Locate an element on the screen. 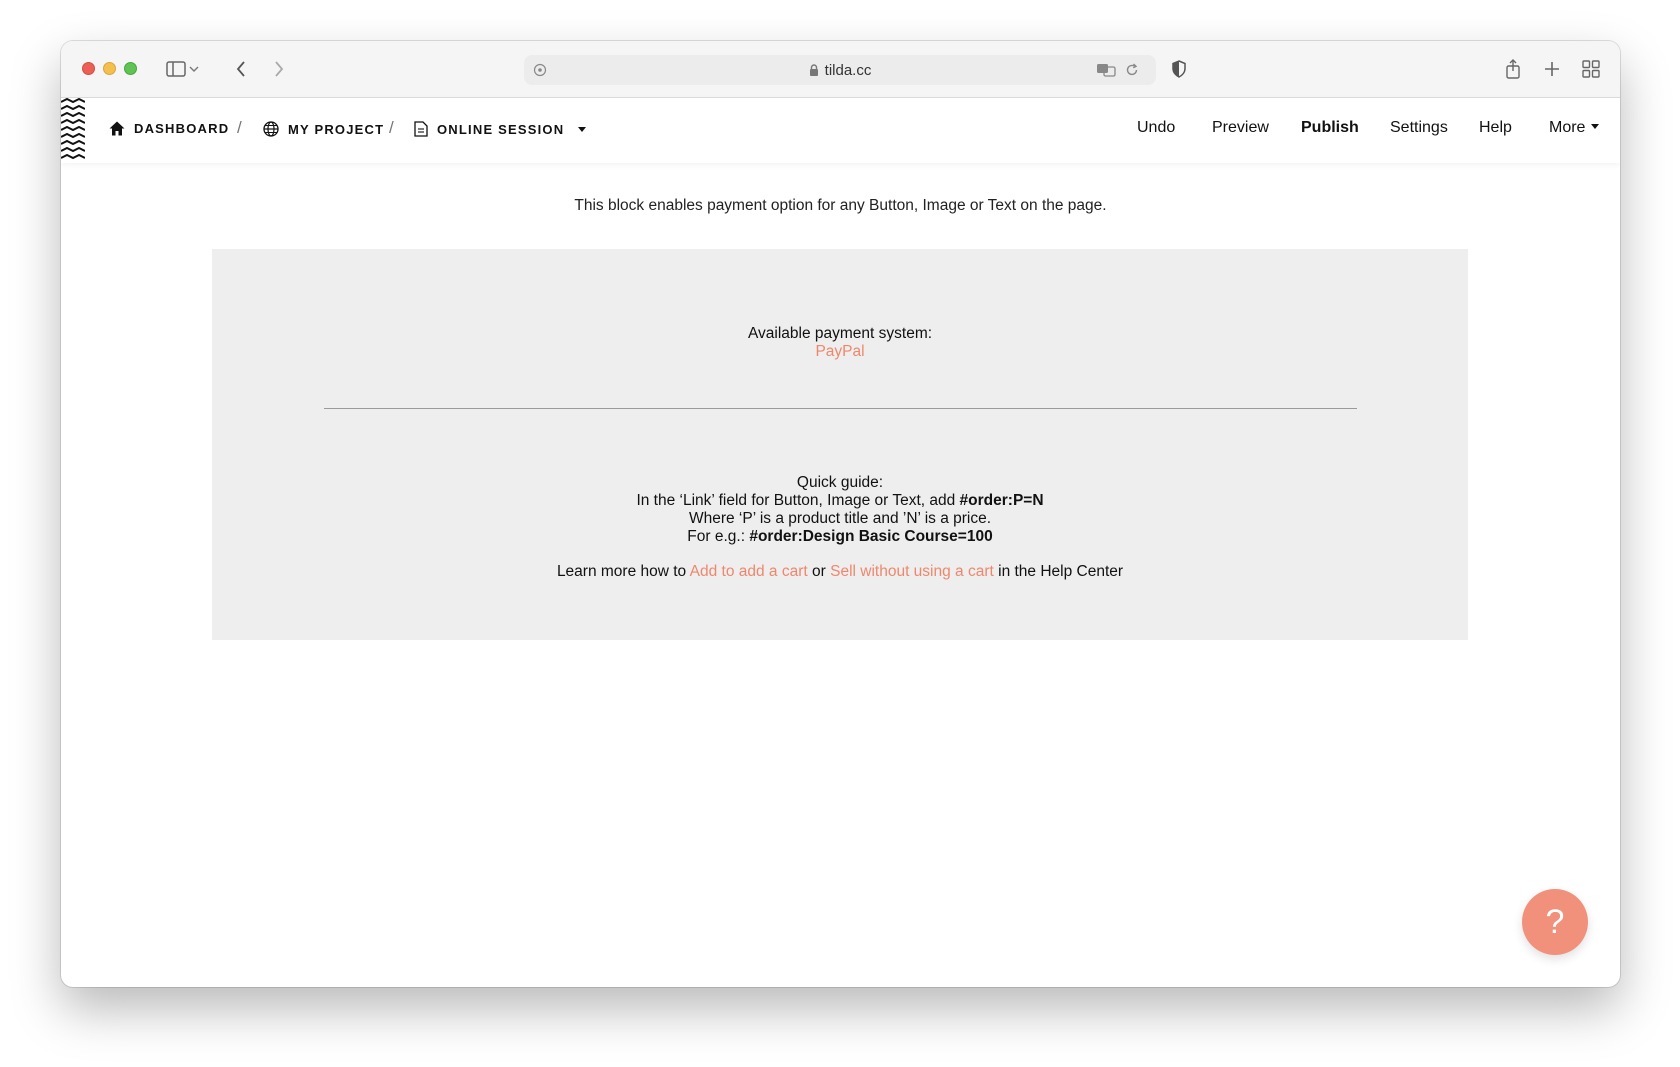 The height and width of the screenshot is (1067, 1680). tab-overview-icon is located at coordinates (1591, 69).